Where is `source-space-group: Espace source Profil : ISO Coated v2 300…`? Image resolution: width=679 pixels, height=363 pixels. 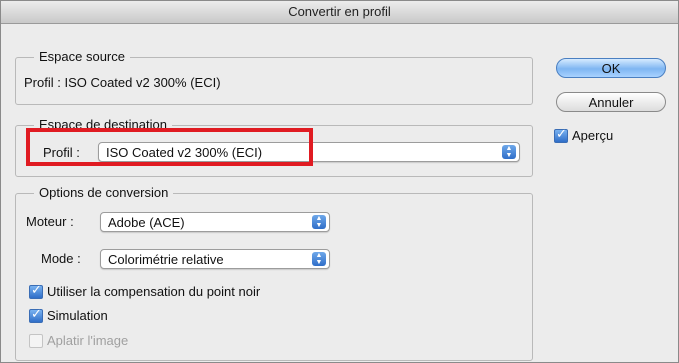 source-space-group: Espace source Profil : ISO Coated v2 300… is located at coordinates (274, 77).